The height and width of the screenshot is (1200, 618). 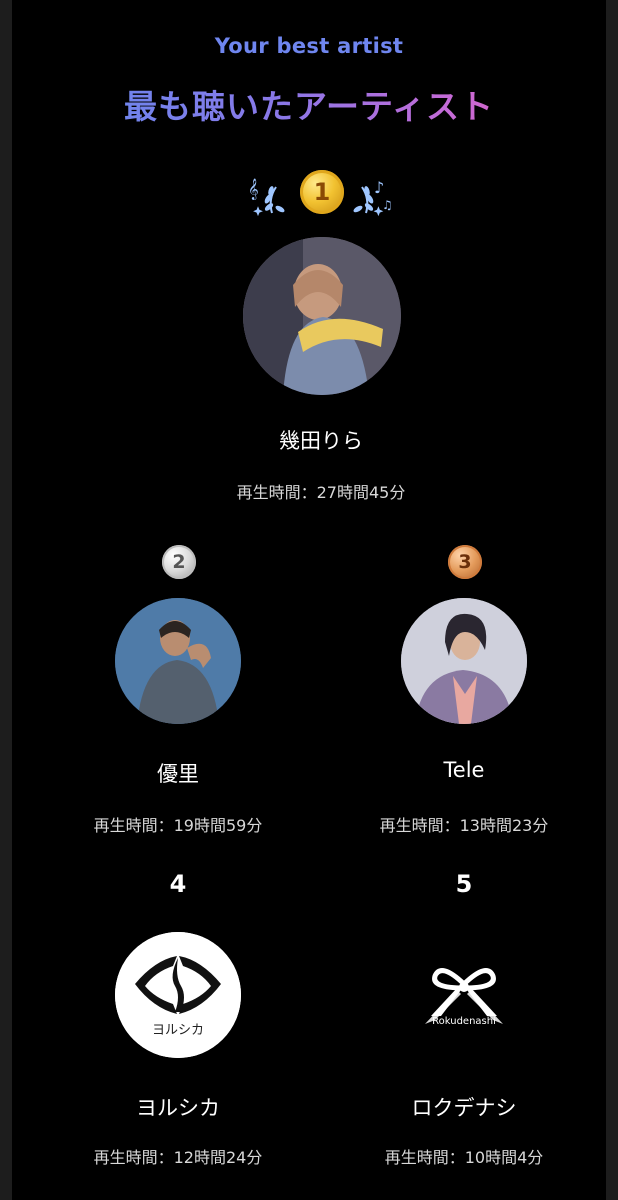 I want to click on playtime-1: 再生時間：27時間45分, so click(x=321, y=492).